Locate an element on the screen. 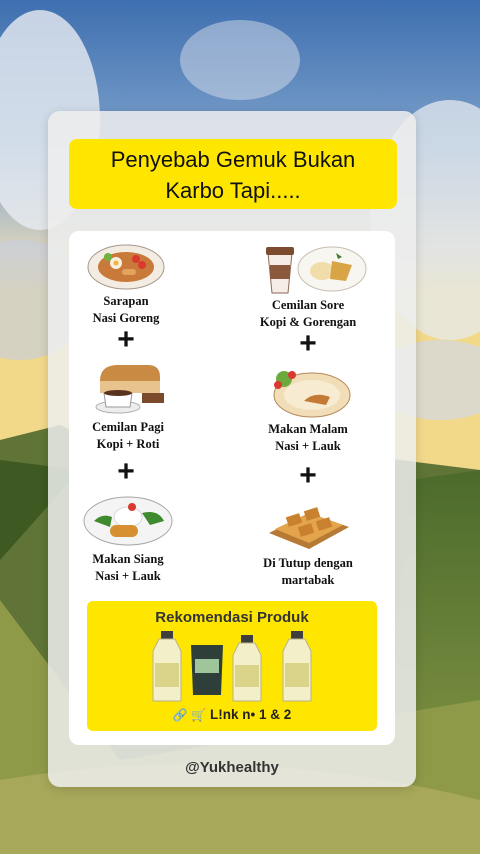 Image resolution: width=480 pixels, height=854 pixels. fried-rice-plate-icon is located at coordinates (126, 267).